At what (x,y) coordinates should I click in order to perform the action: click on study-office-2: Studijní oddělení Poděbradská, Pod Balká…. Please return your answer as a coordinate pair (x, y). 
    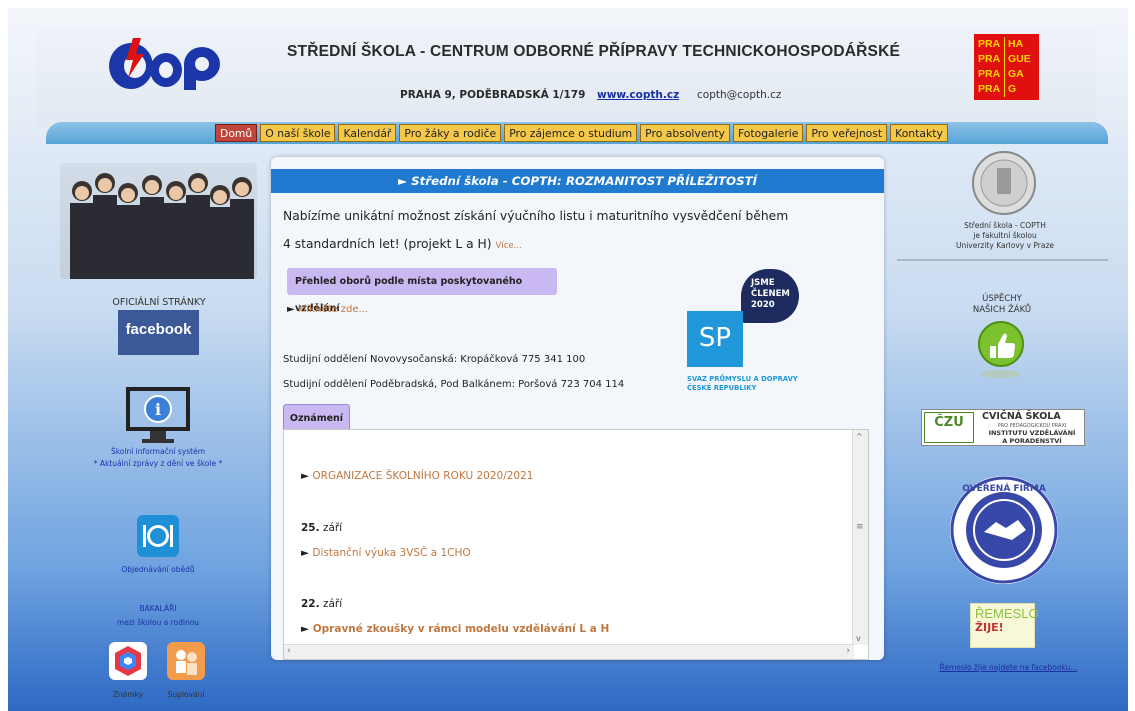
    Looking at the image, I should click on (454, 384).